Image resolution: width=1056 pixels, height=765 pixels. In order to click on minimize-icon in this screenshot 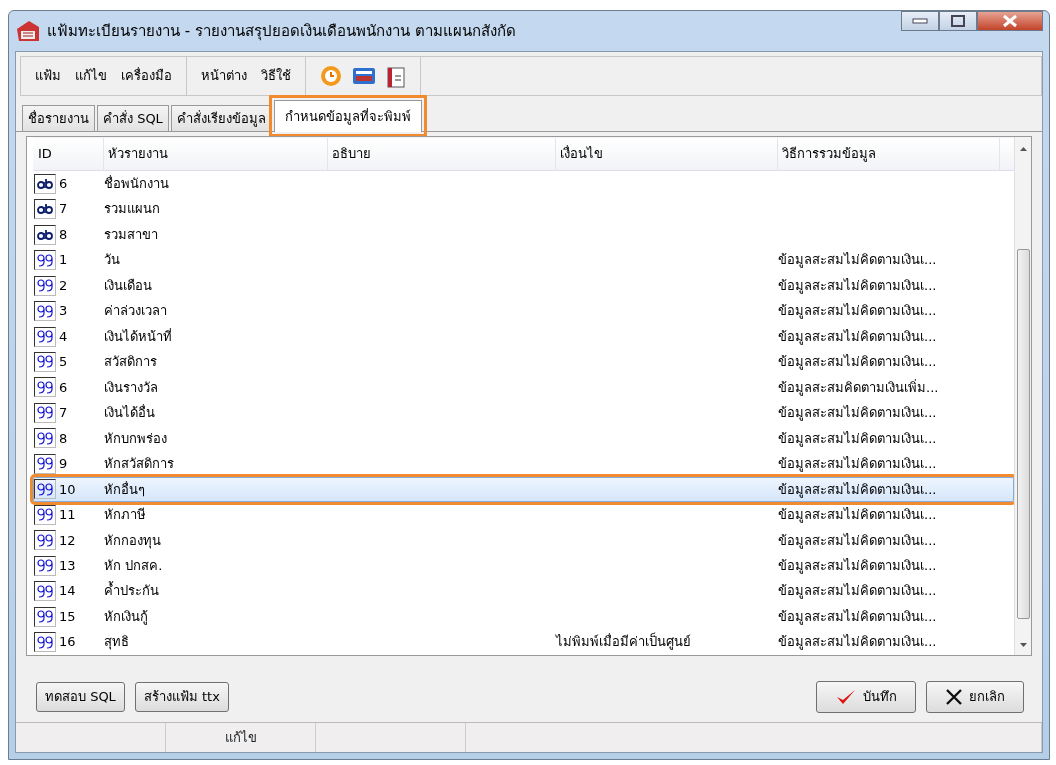, I will do `click(920, 21)`.